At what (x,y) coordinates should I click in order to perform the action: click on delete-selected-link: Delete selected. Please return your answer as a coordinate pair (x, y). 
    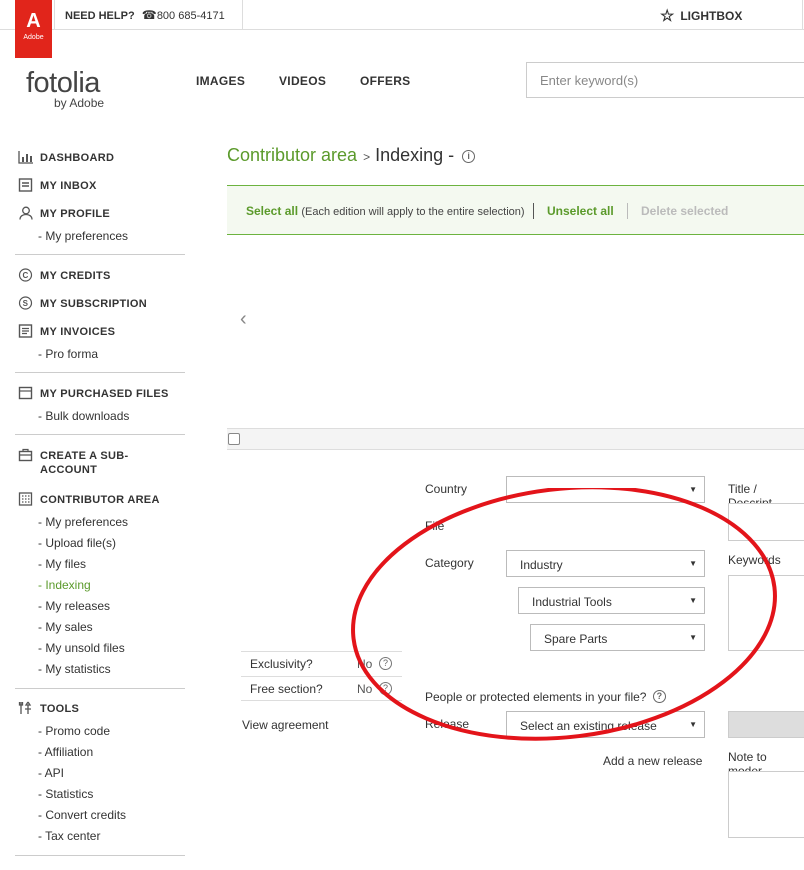
    Looking at the image, I should click on (684, 211).